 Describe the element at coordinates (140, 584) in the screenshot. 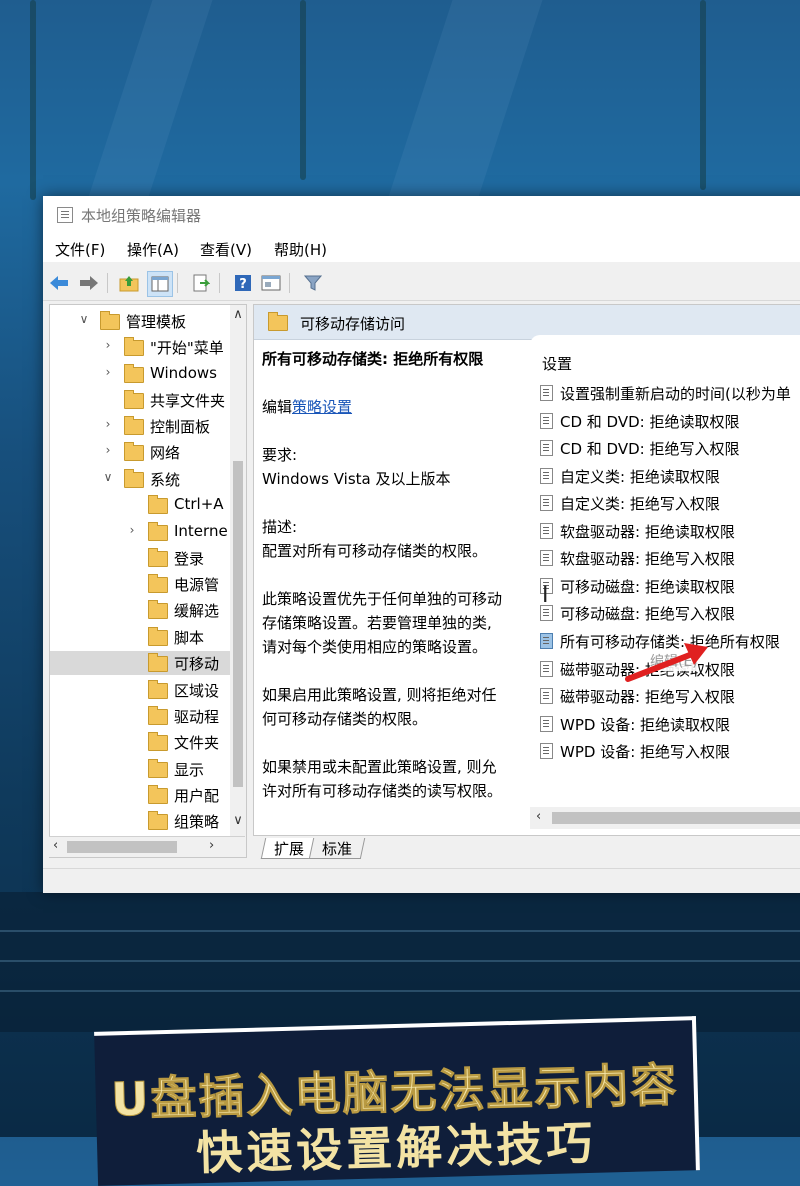

I see `tree-item-power: 电源管` at that location.